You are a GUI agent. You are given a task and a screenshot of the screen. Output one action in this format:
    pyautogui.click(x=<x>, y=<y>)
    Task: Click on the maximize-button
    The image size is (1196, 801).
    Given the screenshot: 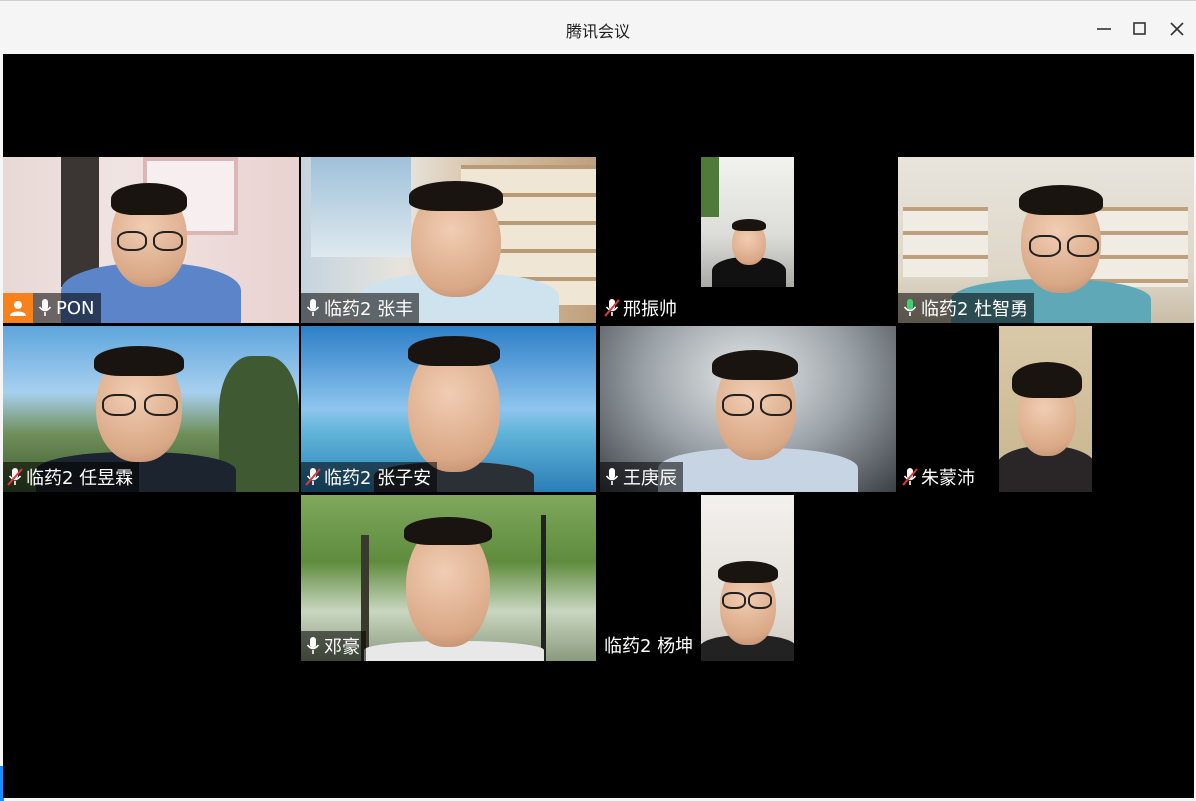 What is the action you would take?
    pyautogui.click(x=1140, y=29)
    